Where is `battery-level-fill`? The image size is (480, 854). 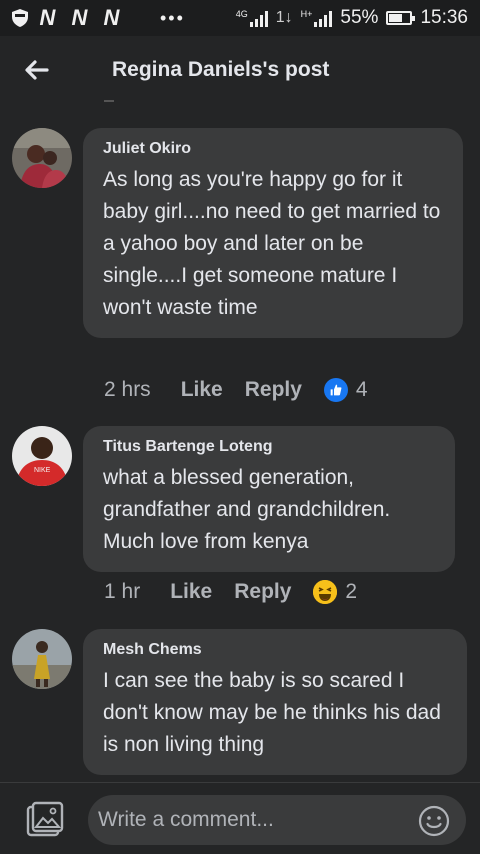
battery-level-fill is located at coordinates (395, 18).